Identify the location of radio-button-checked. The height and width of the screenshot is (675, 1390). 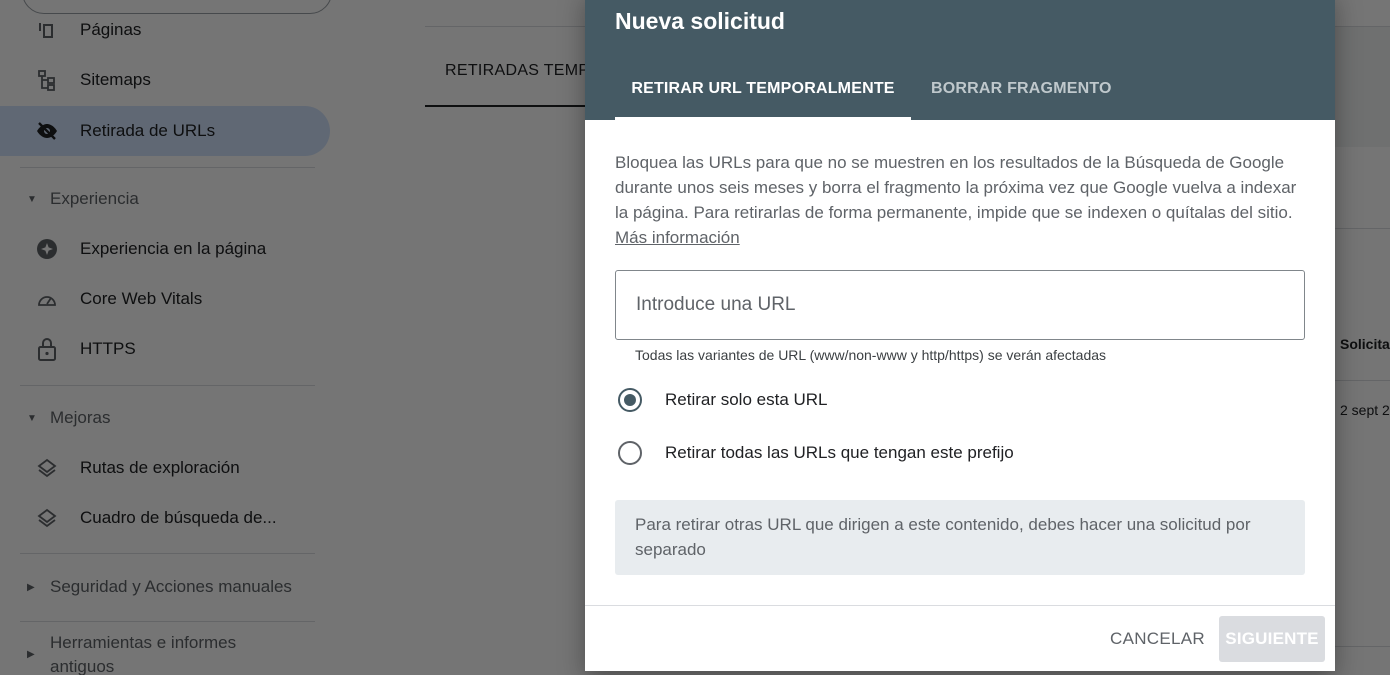
(630, 400).